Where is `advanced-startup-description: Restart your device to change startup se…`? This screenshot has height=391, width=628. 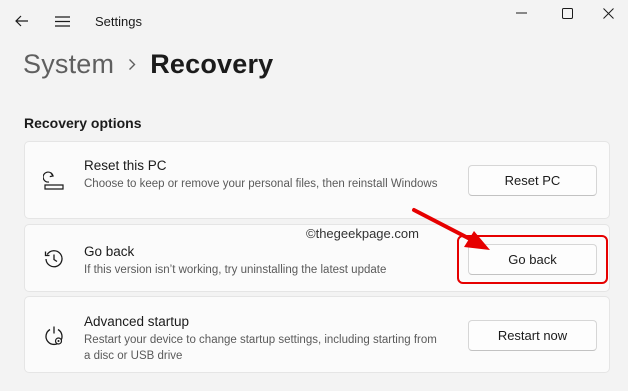 advanced-startup-description: Restart your device to change startup se… is located at coordinates (260, 348).